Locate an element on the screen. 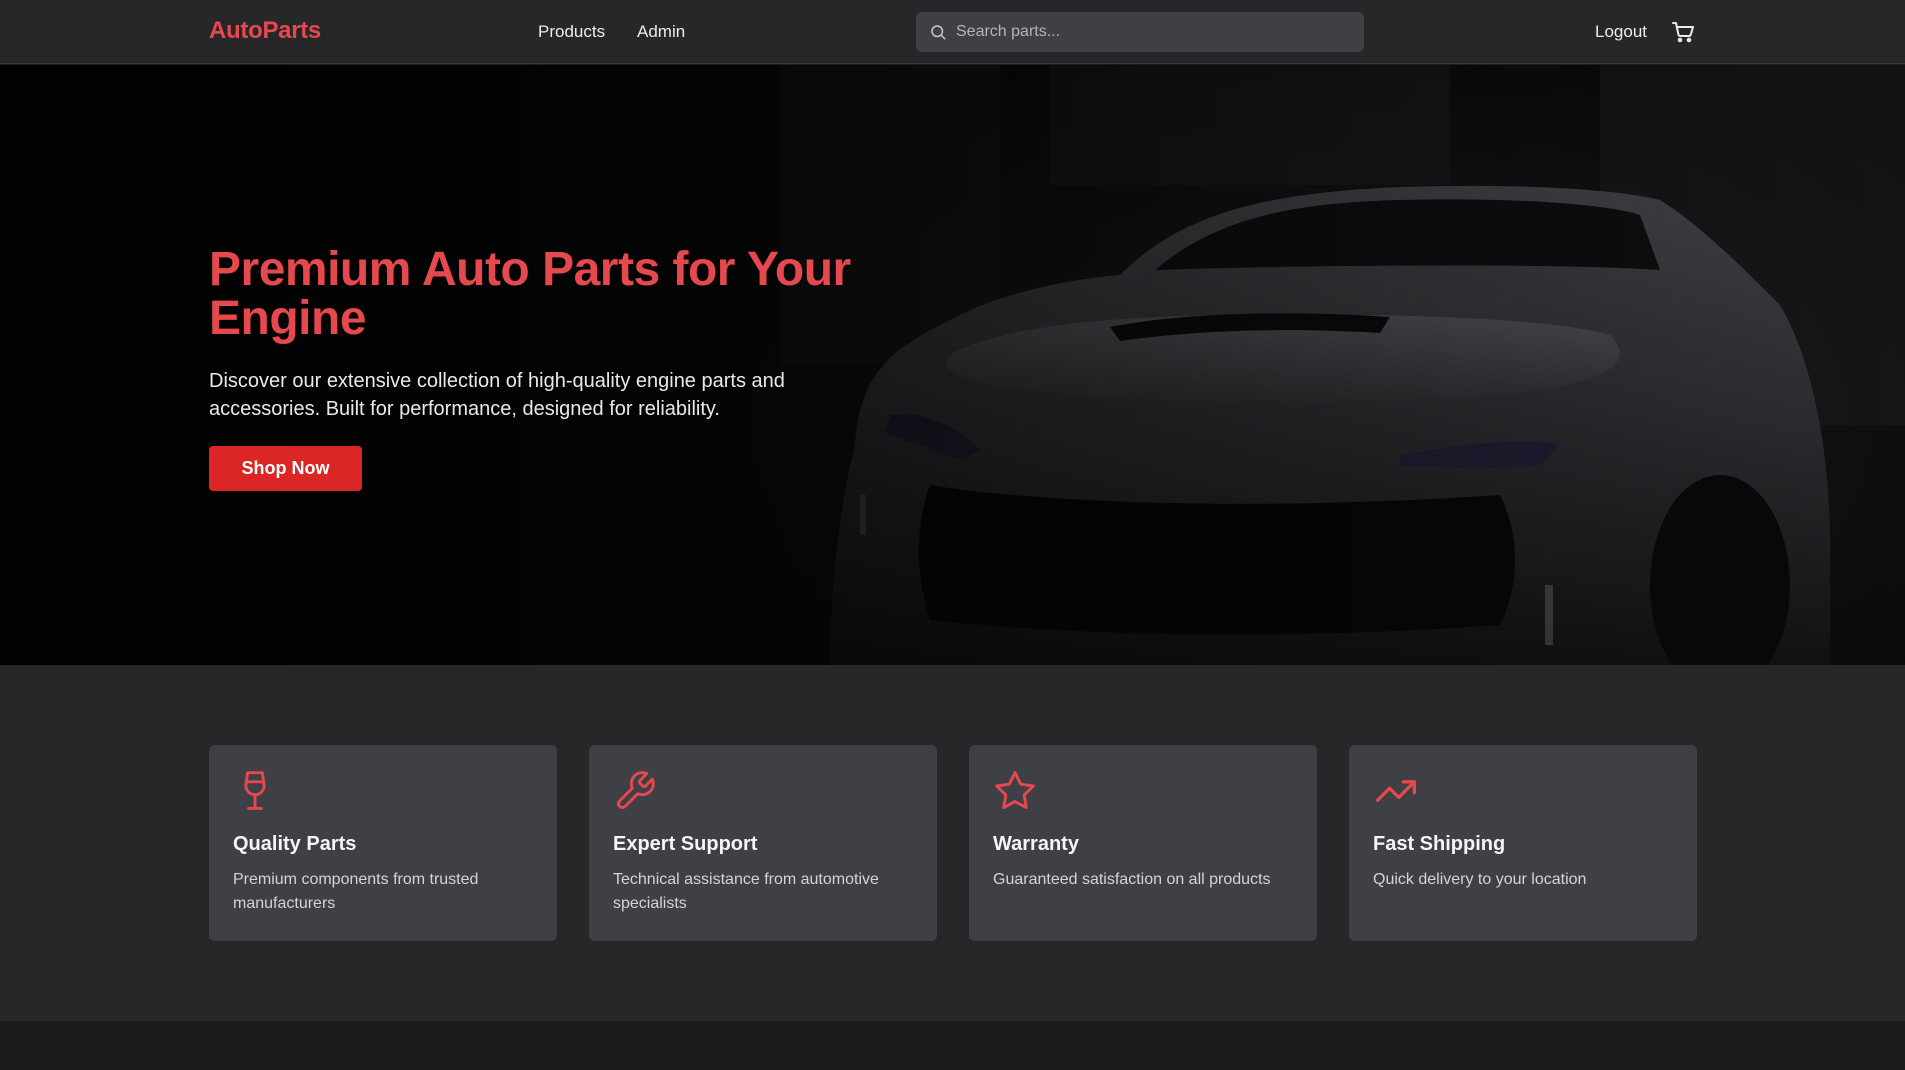 This screenshot has height=1070, width=1905. feature-title: Quality Parts is located at coordinates (295, 844).